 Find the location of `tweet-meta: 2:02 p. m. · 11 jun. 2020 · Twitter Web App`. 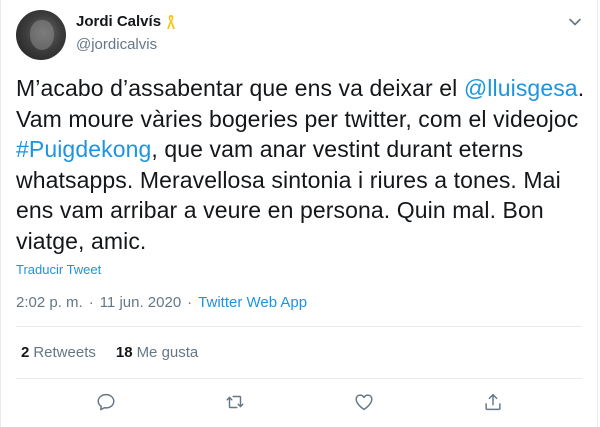

tweet-meta: 2:02 p. m. · 11 jun. 2020 · Twitter Web App is located at coordinates (161, 302).